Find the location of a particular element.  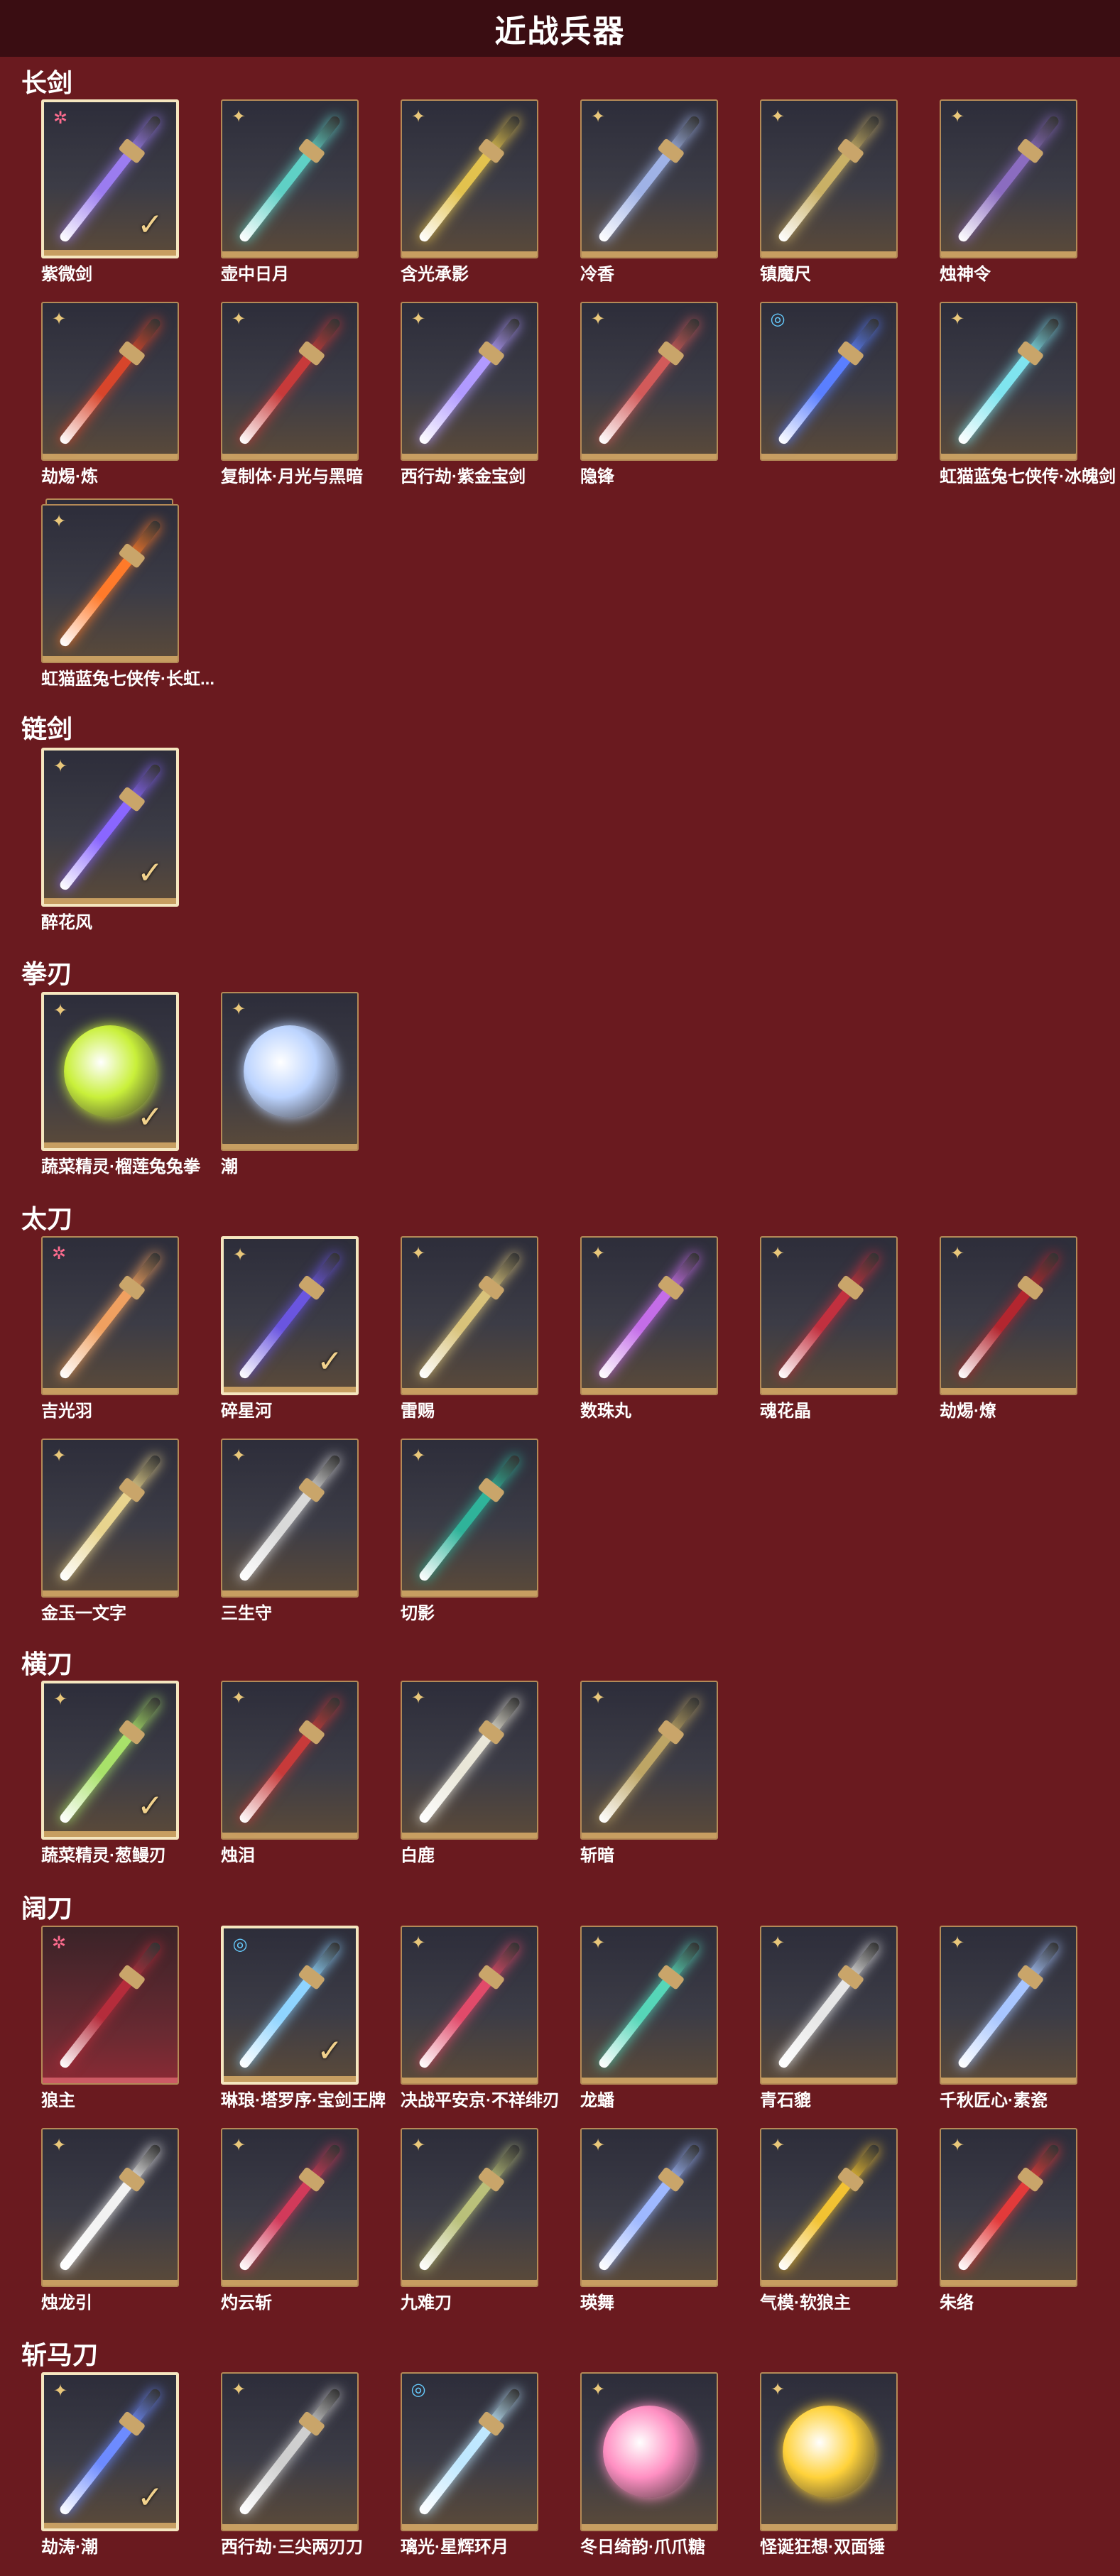

weapon-card: ✦ 隐锋 is located at coordinates (649, 394).